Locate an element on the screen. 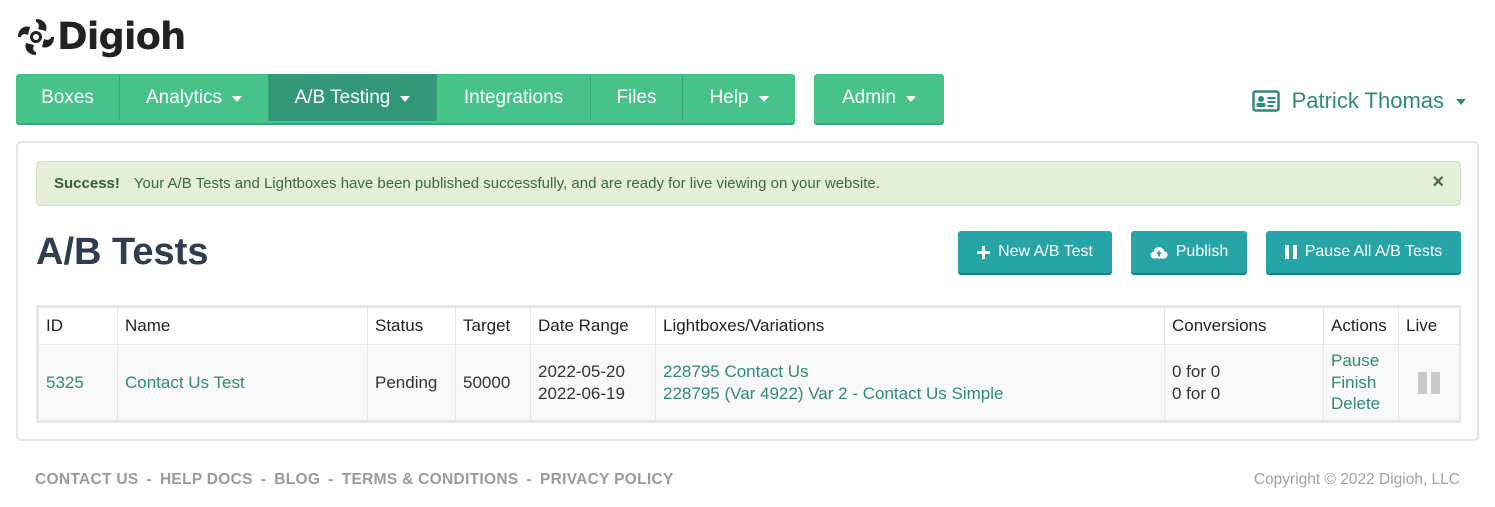  nav-item-label: Help is located at coordinates (729, 97).